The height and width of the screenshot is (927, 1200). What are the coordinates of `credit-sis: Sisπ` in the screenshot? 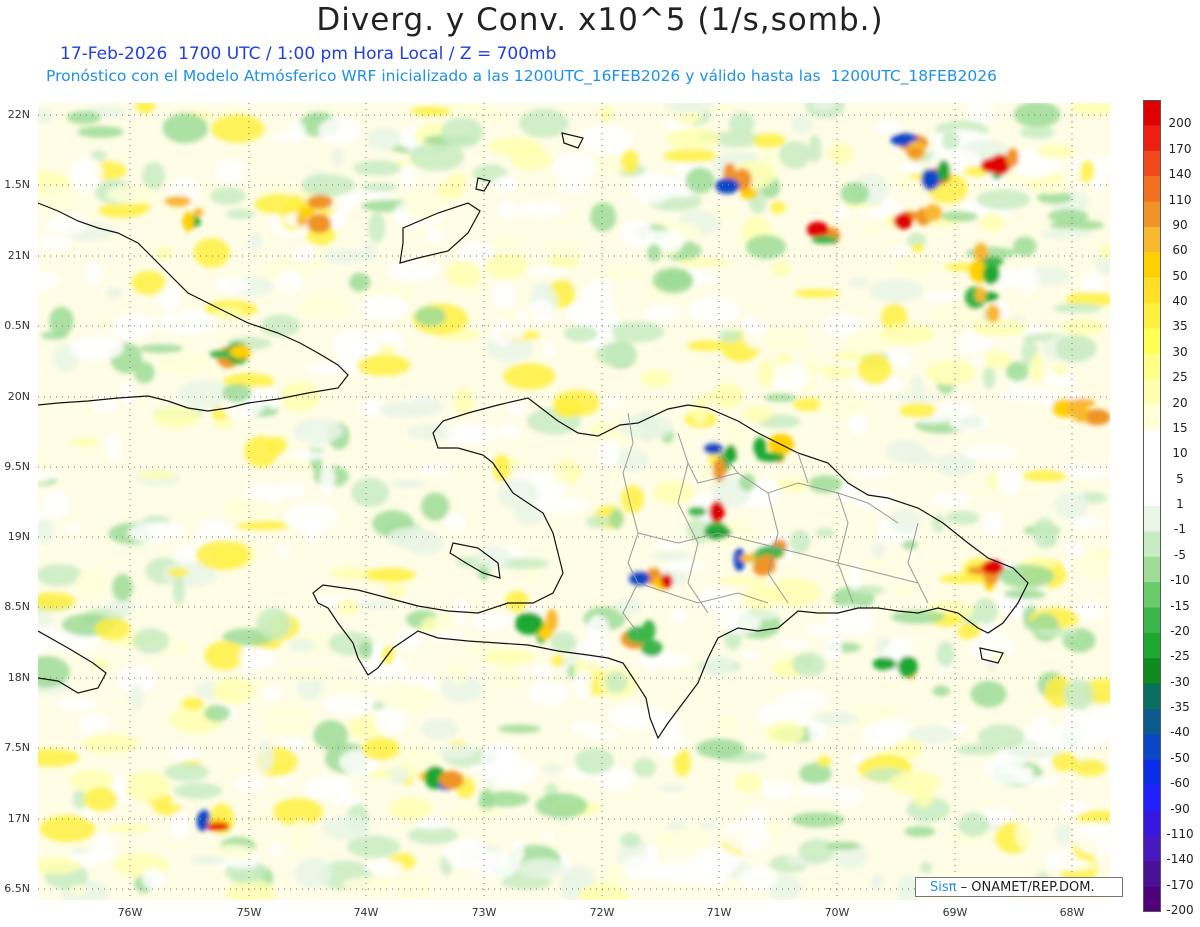 It's located at (943, 887).